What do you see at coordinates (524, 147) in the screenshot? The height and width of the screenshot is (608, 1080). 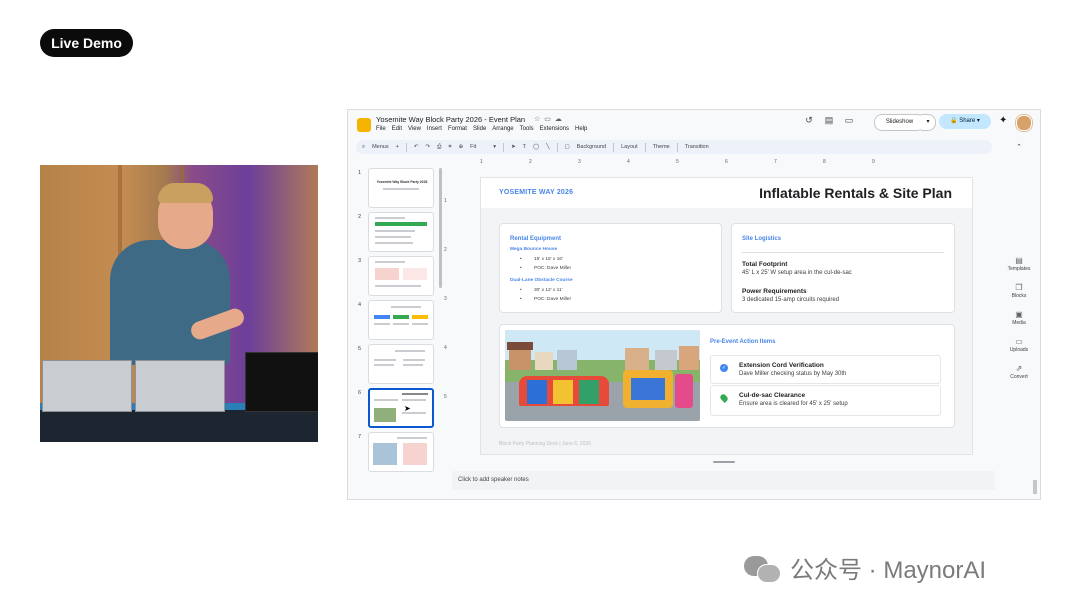 I see `text-box-icon: T` at bounding box center [524, 147].